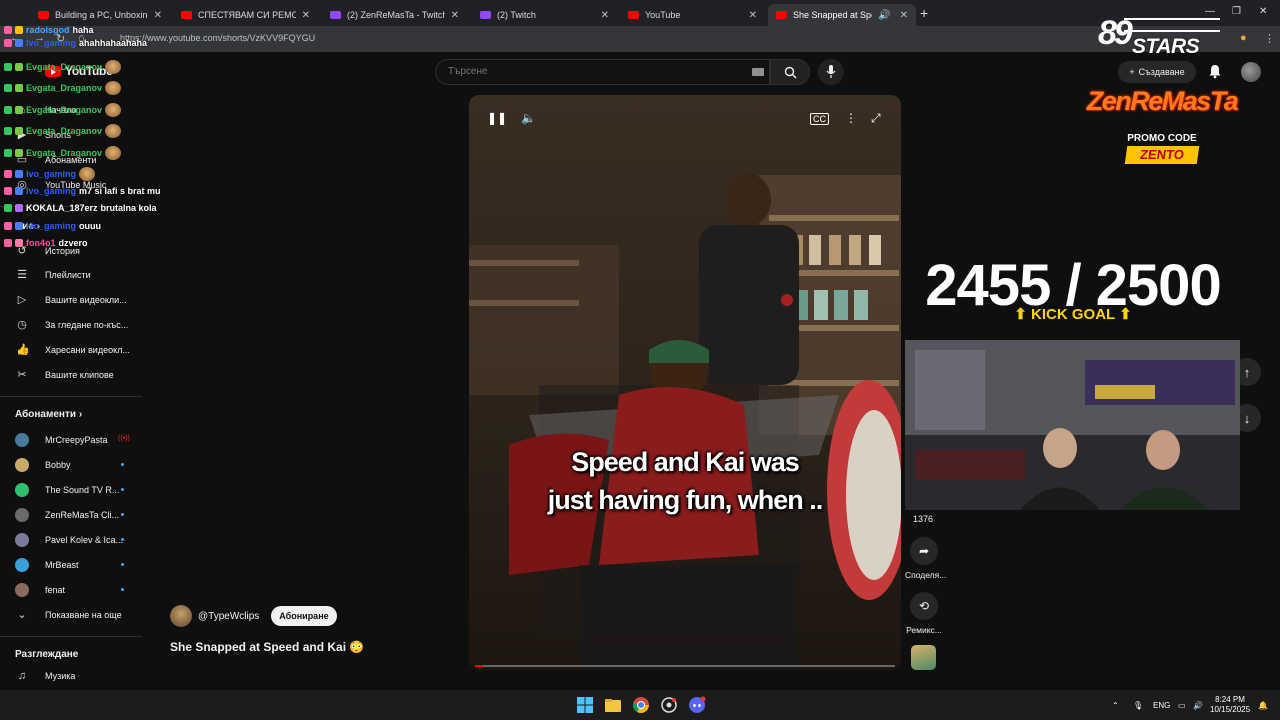 The width and height of the screenshot is (1280, 720). What do you see at coordinates (585, 705) in the screenshot?
I see `windows-start-icon` at bounding box center [585, 705].